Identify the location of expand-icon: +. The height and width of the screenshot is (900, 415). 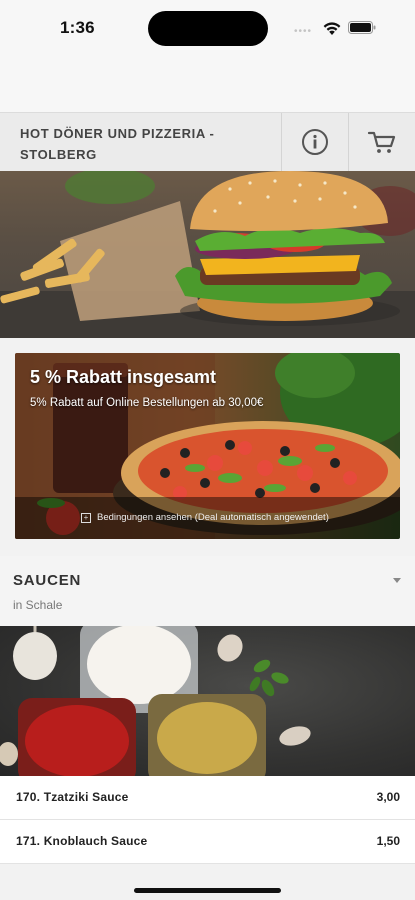
(86, 517).